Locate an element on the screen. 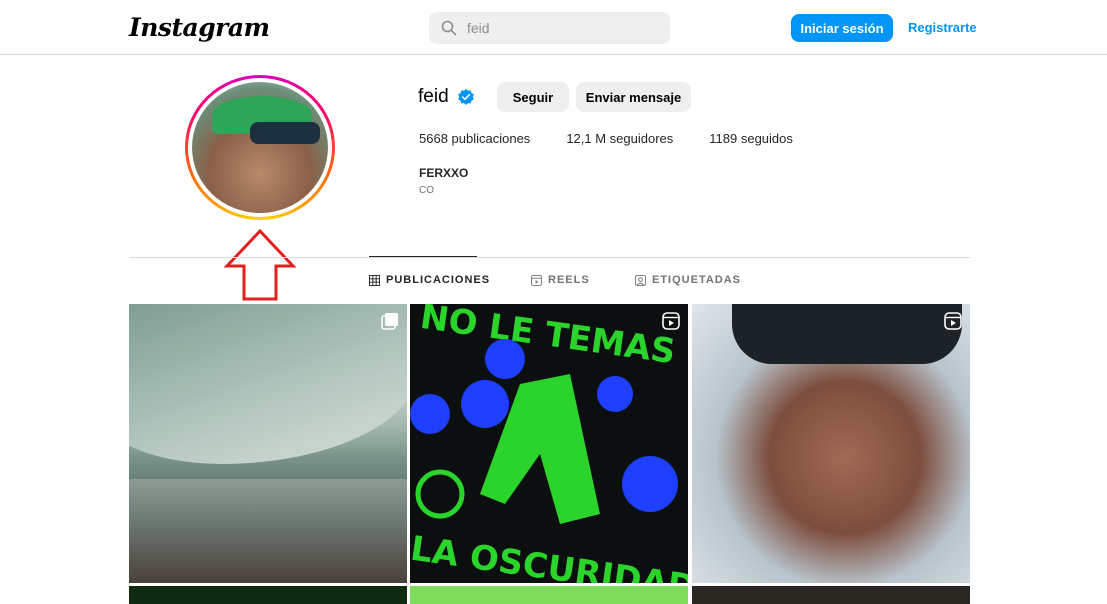  search-icon is located at coordinates (449, 28).